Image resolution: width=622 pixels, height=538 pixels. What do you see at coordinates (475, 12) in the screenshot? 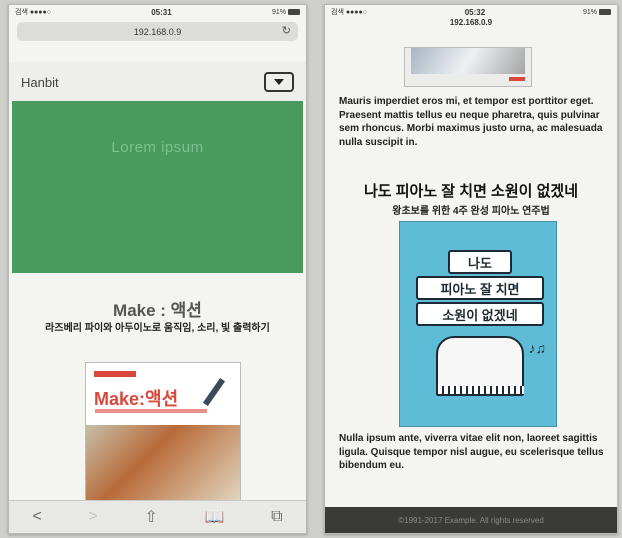
I see `status-time: 05:32` at bounding box center [475, 12].